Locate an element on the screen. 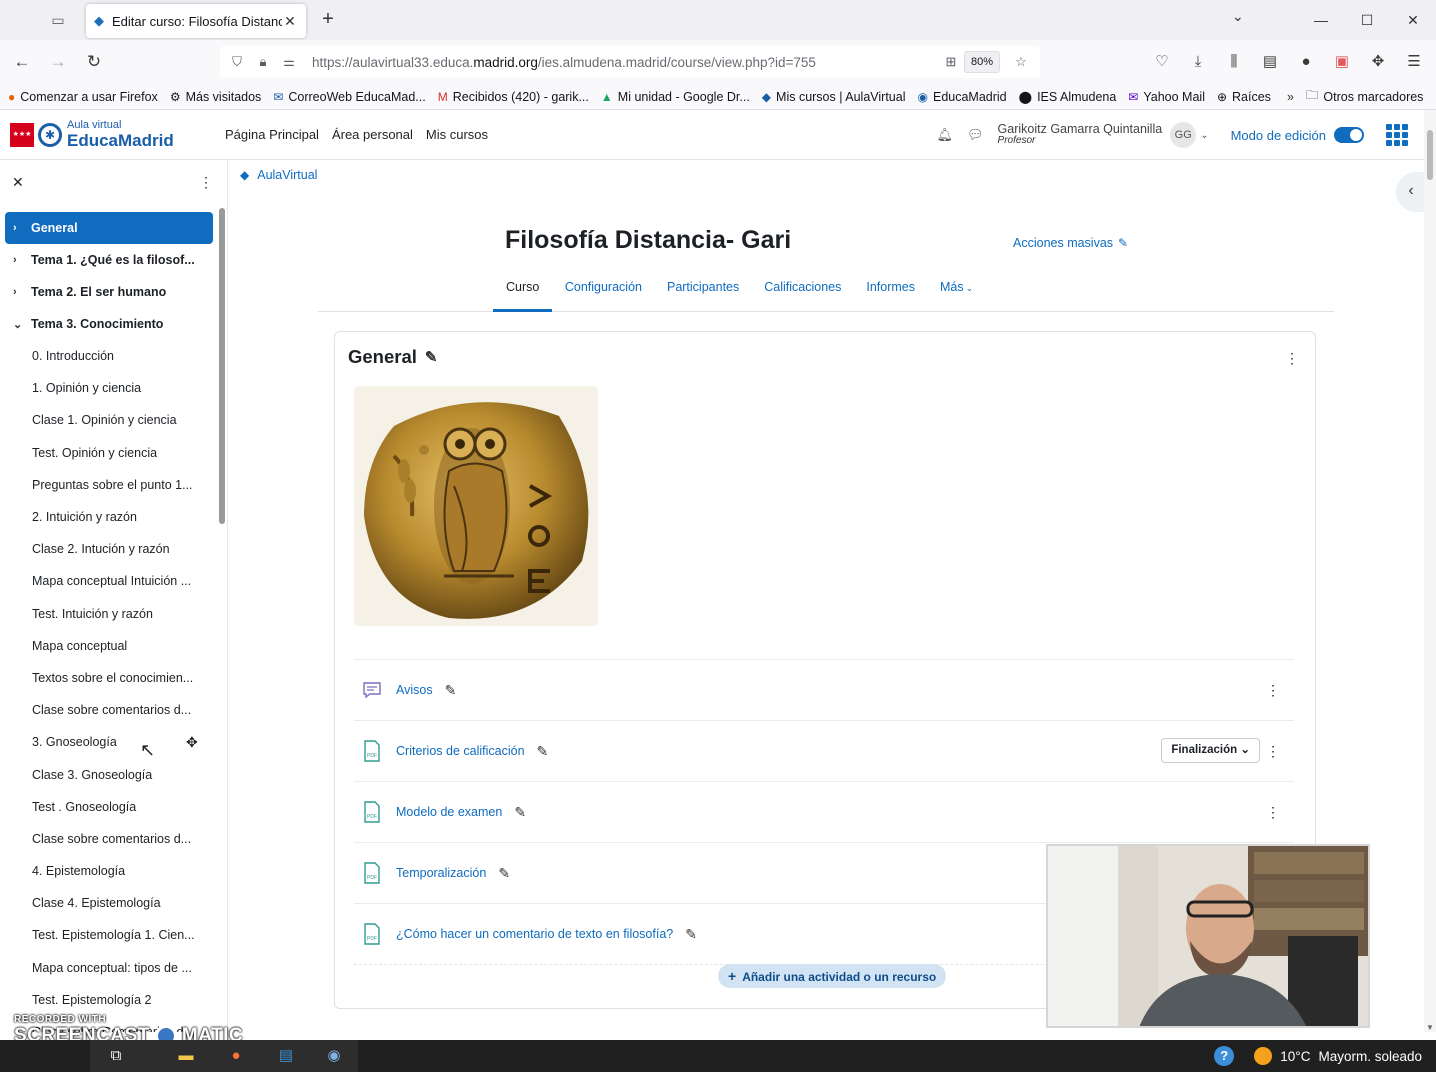  move-drag-icon: ✥ is located at coordinates (192, 742).